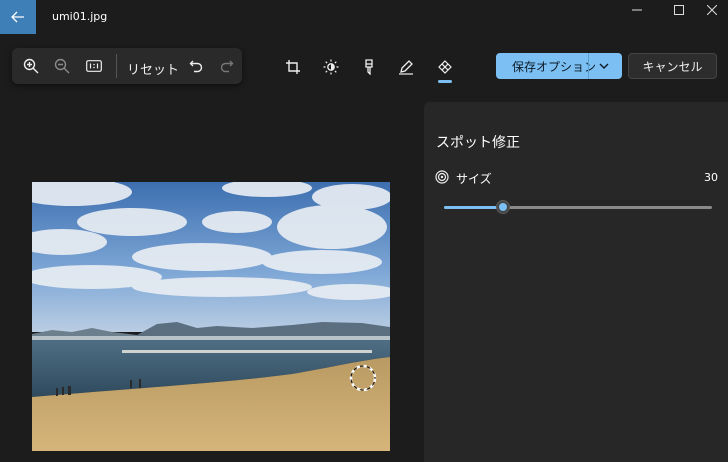  I want to click on actual-size-icon, so click(94, 66).